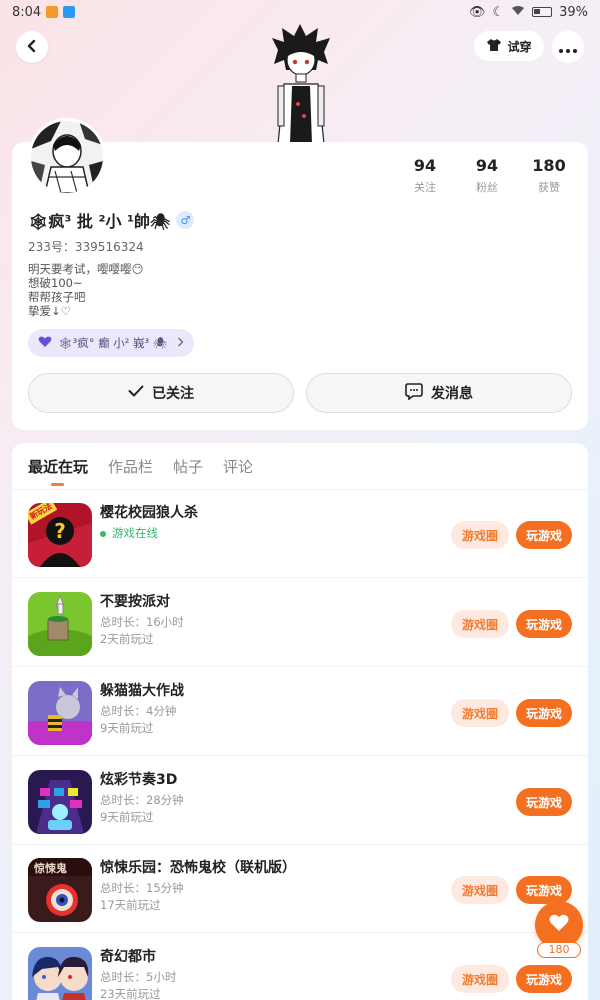  I want to click on stat-fans: 94 粉丝, so click(487, 175).